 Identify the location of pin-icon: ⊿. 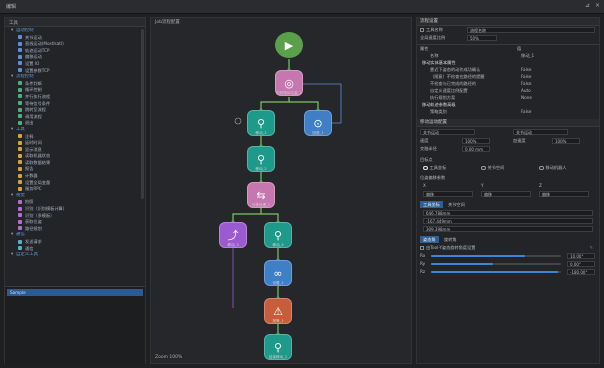
(587, 5).